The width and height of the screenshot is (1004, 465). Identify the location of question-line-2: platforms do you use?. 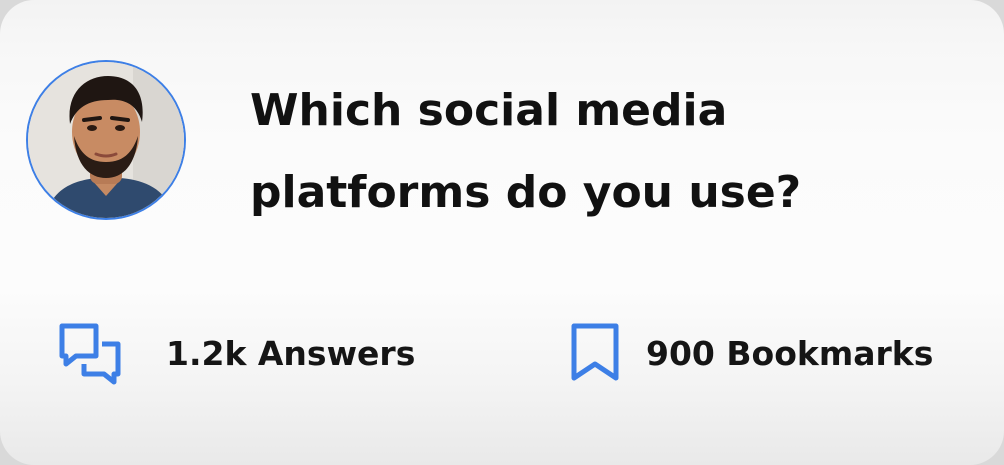
(526, 192).